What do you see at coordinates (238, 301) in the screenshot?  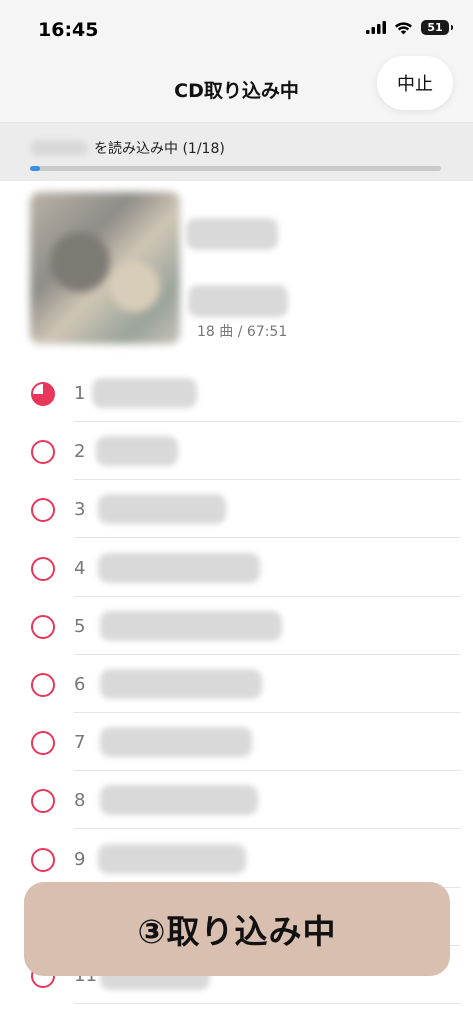 I see `album-artist-redacted` at bounding box center [238, 301].